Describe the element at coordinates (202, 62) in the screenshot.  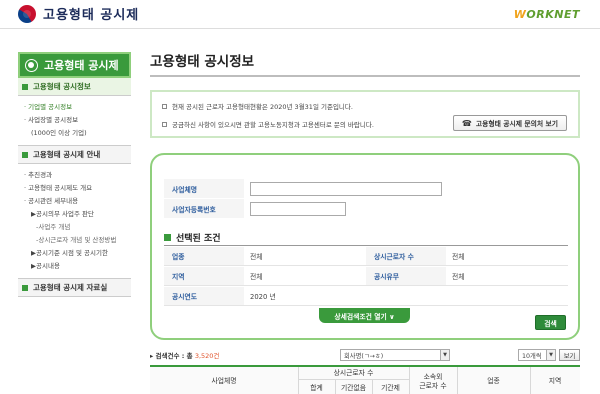
I see `page-title: 고용형태 공시정보` at that location.